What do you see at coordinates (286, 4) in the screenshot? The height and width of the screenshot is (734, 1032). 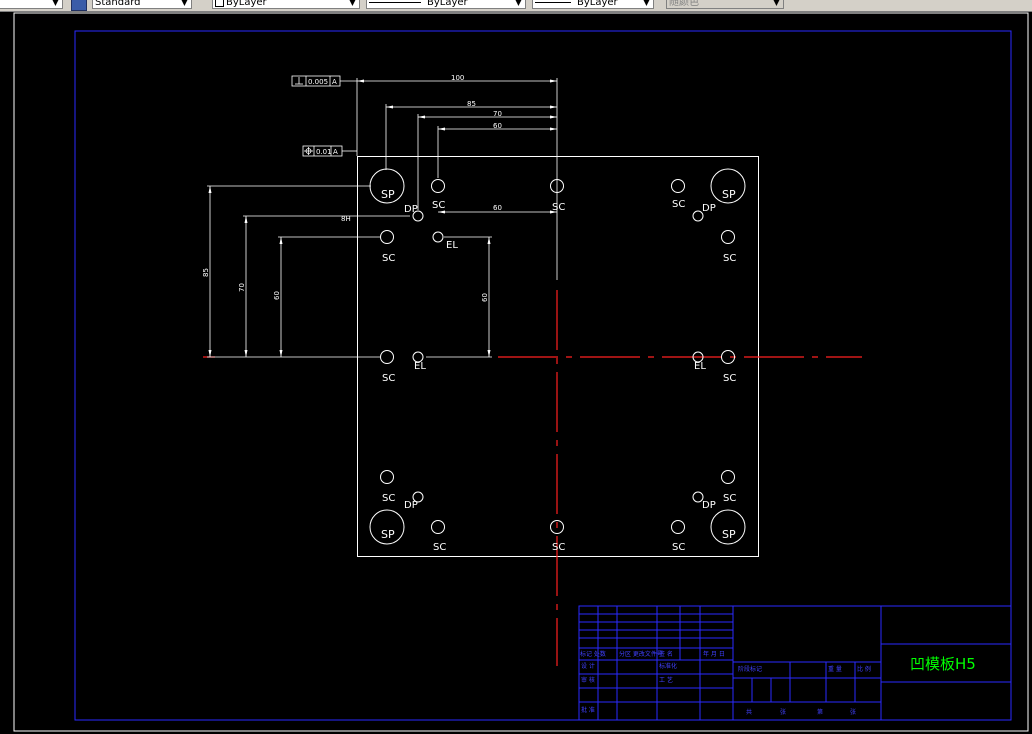 I see `layer-color-dropdown: ByLayer ▼` at bounding box center [286, 4].